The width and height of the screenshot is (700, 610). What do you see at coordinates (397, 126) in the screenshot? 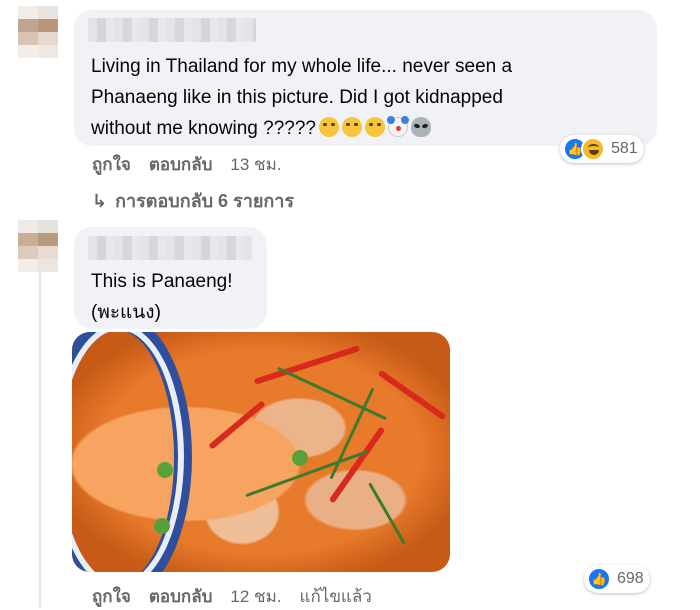
I see `clown-face-icon` at bounding box center [397, 126].